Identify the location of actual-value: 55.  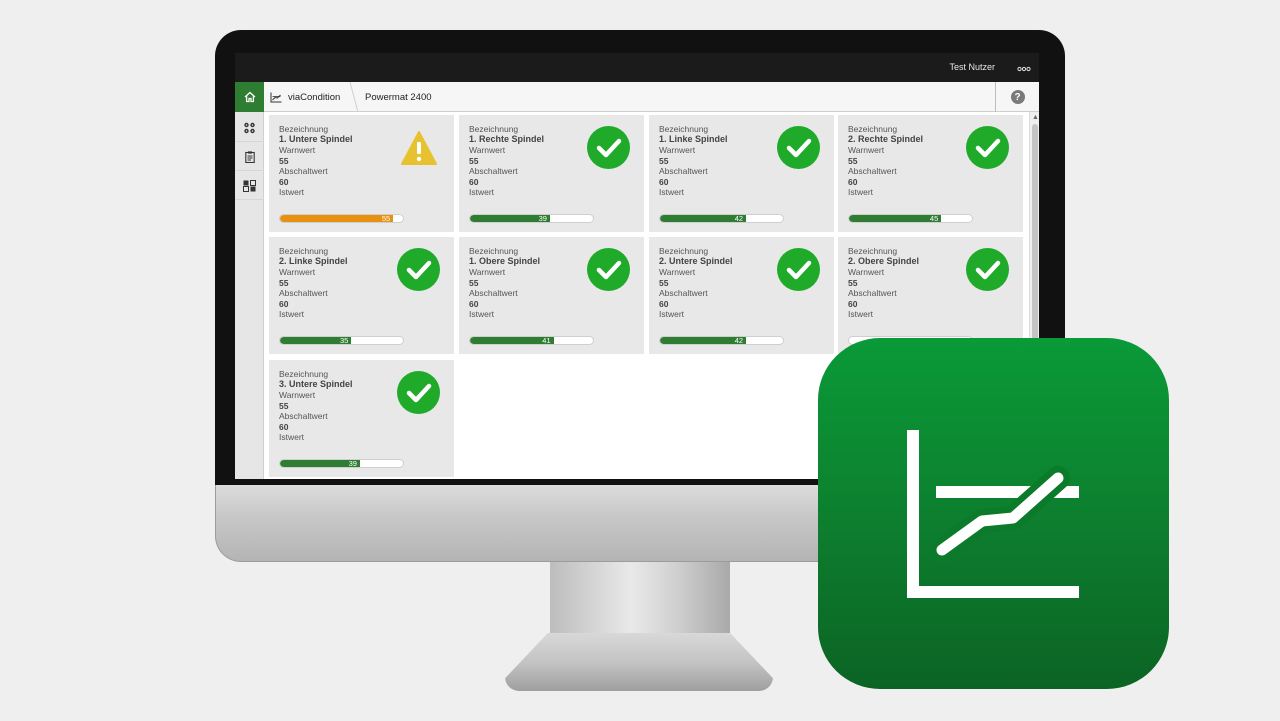
(386, 218).